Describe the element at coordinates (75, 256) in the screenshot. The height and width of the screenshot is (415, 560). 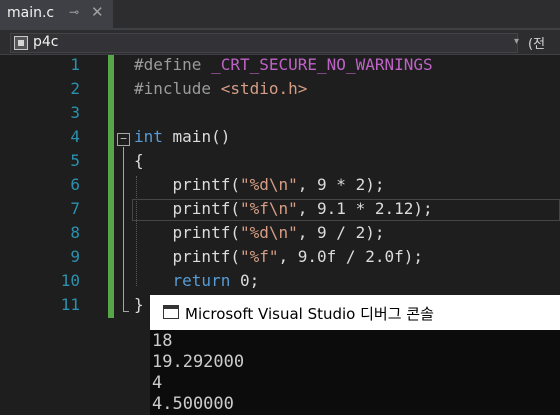
I see `line-number: 9` at that location.